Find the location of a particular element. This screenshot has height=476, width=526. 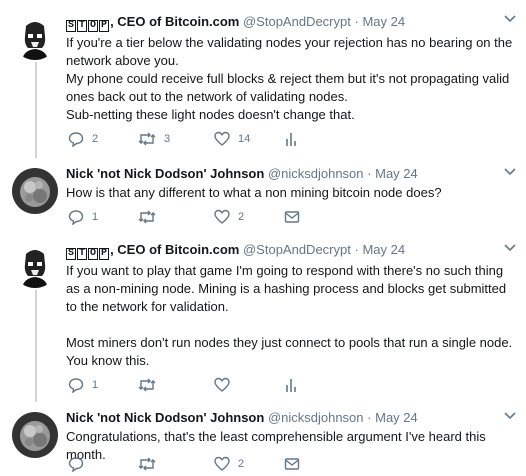

like-count: 14 is located at coordinates (244, 139).